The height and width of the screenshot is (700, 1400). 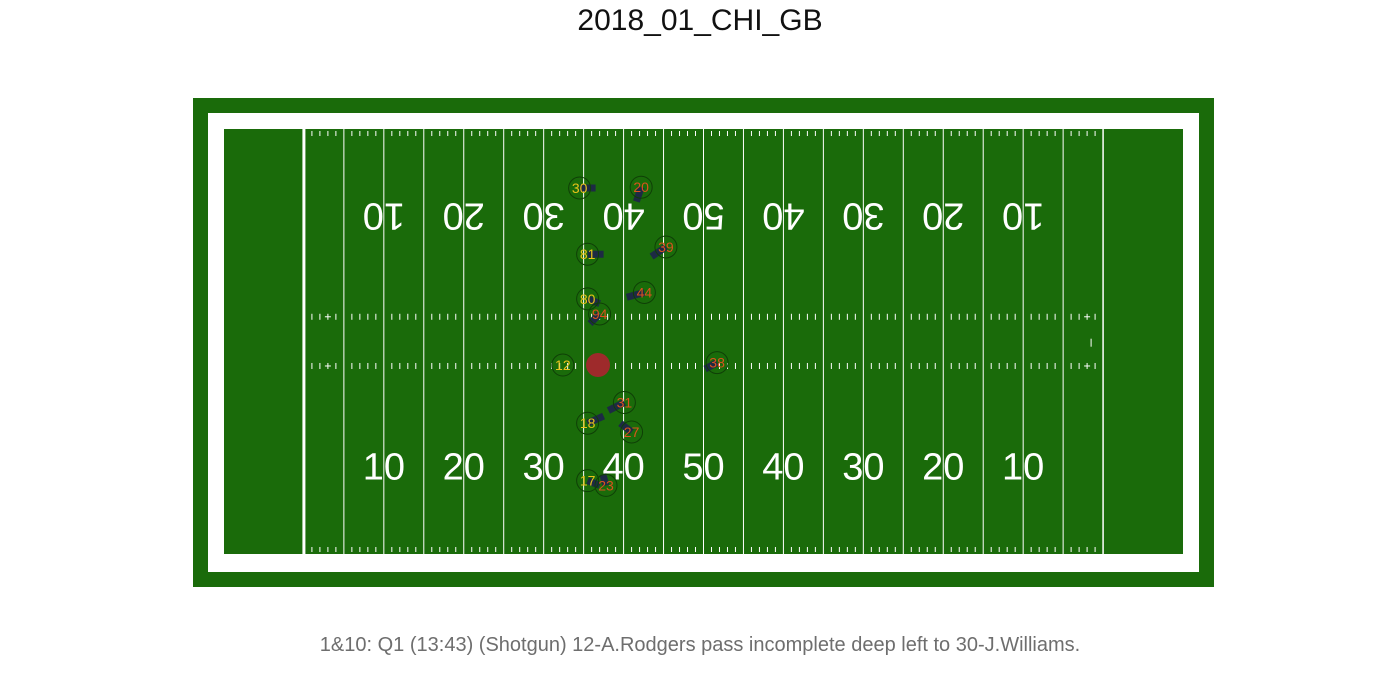 What do you see at coordinates (580, 188) in the screenshot?
I see `jersey-number-30: 30` at bounding box center [580, 188].